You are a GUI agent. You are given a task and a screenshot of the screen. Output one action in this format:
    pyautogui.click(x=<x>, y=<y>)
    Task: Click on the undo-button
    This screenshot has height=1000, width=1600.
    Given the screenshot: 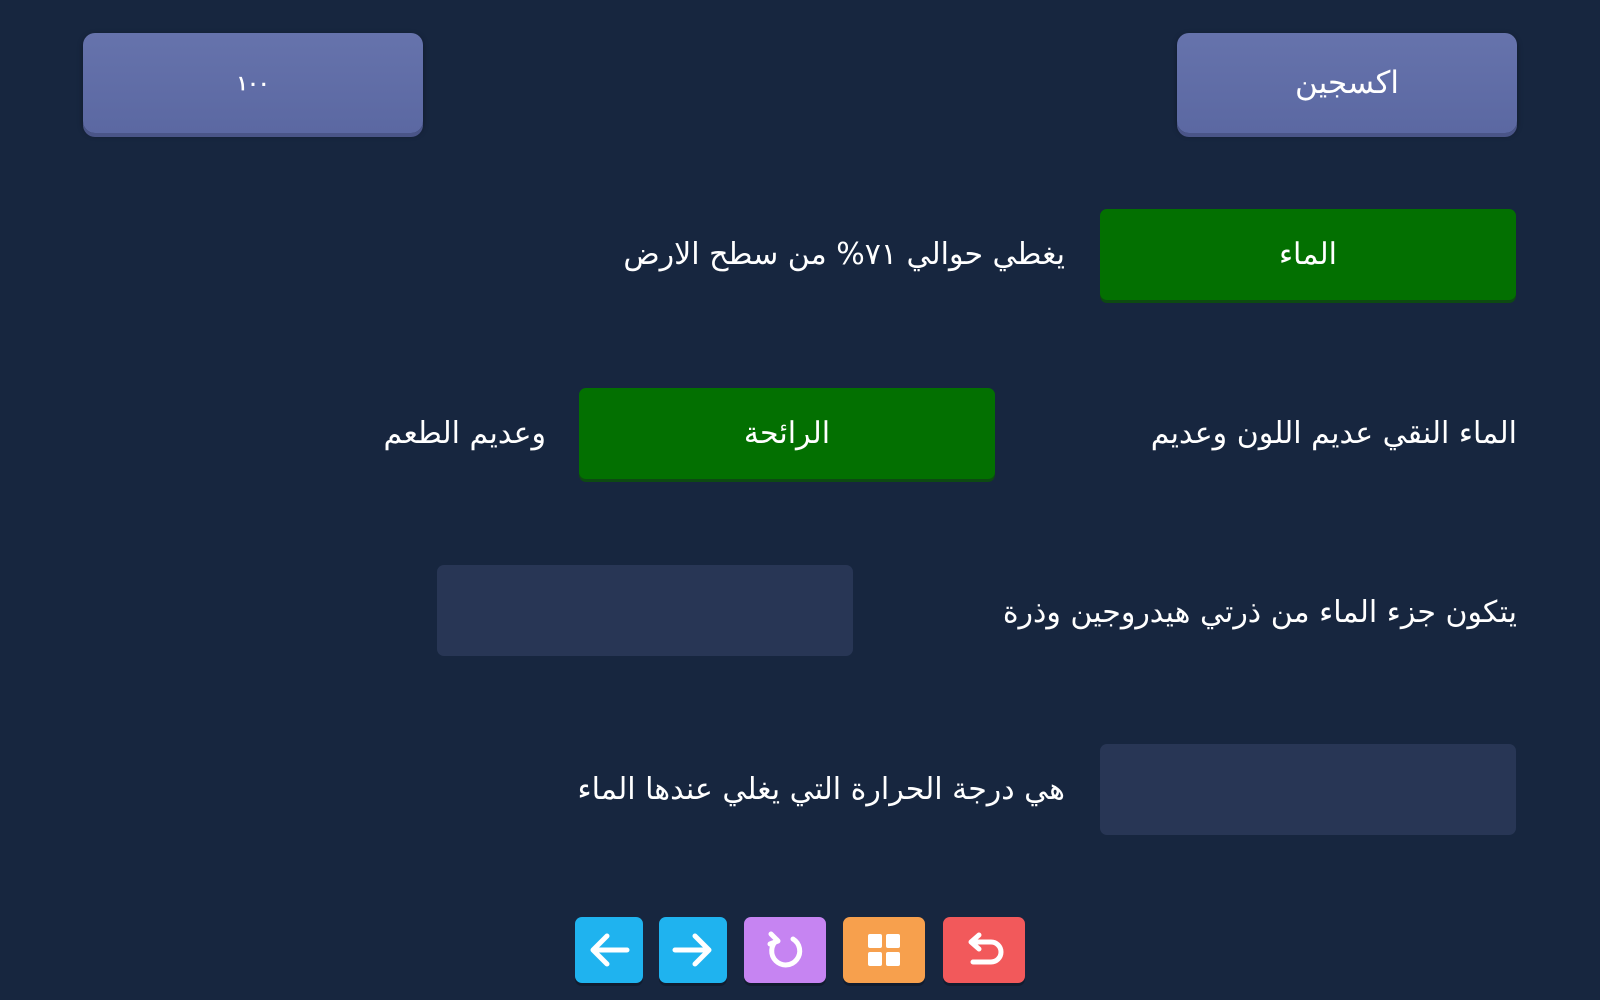 What is the action you would take?
    pyautogui.click(x=984, y=950)
    